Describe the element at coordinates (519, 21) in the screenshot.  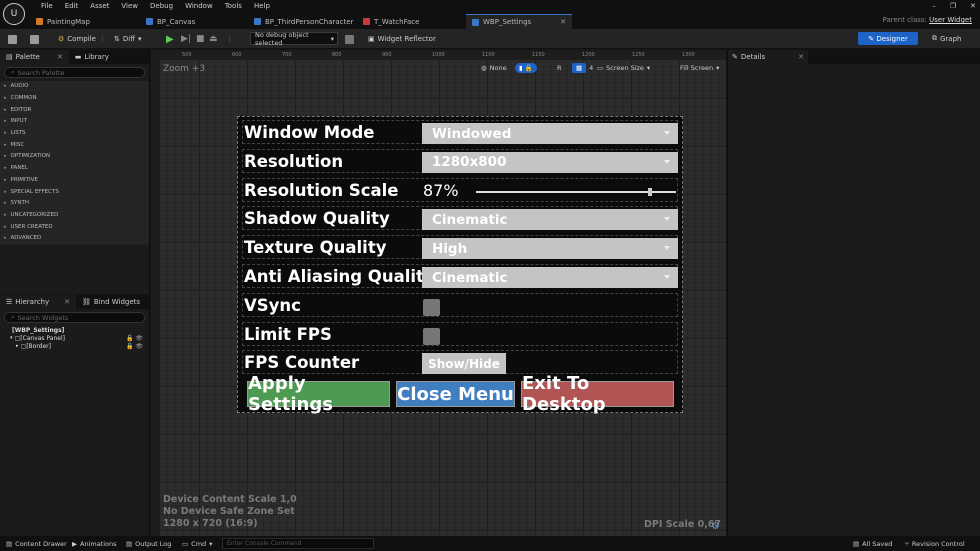
I see `tab-wbp-settings: WBP_Settings ✕` at that location.